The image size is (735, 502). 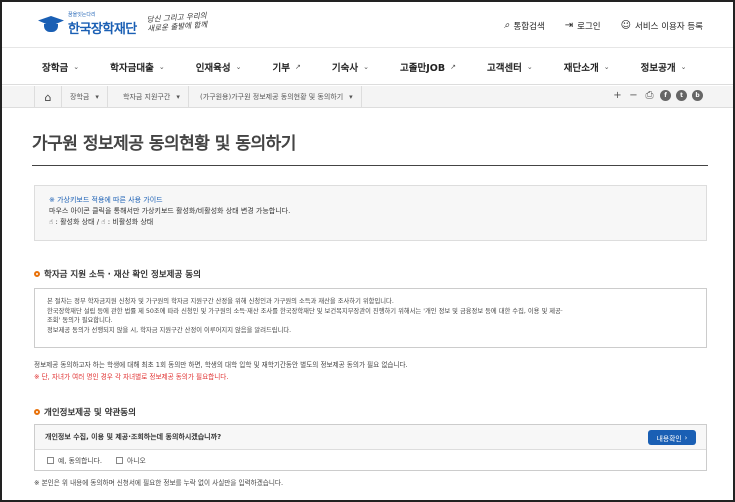 I want to click on zoom-out-icon: −, so click(x=633, y=95).